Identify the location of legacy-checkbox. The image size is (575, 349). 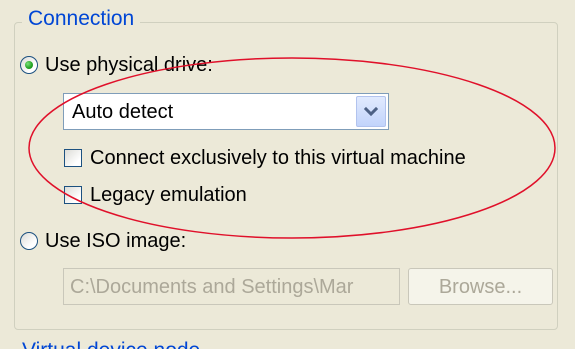
(73, 195).